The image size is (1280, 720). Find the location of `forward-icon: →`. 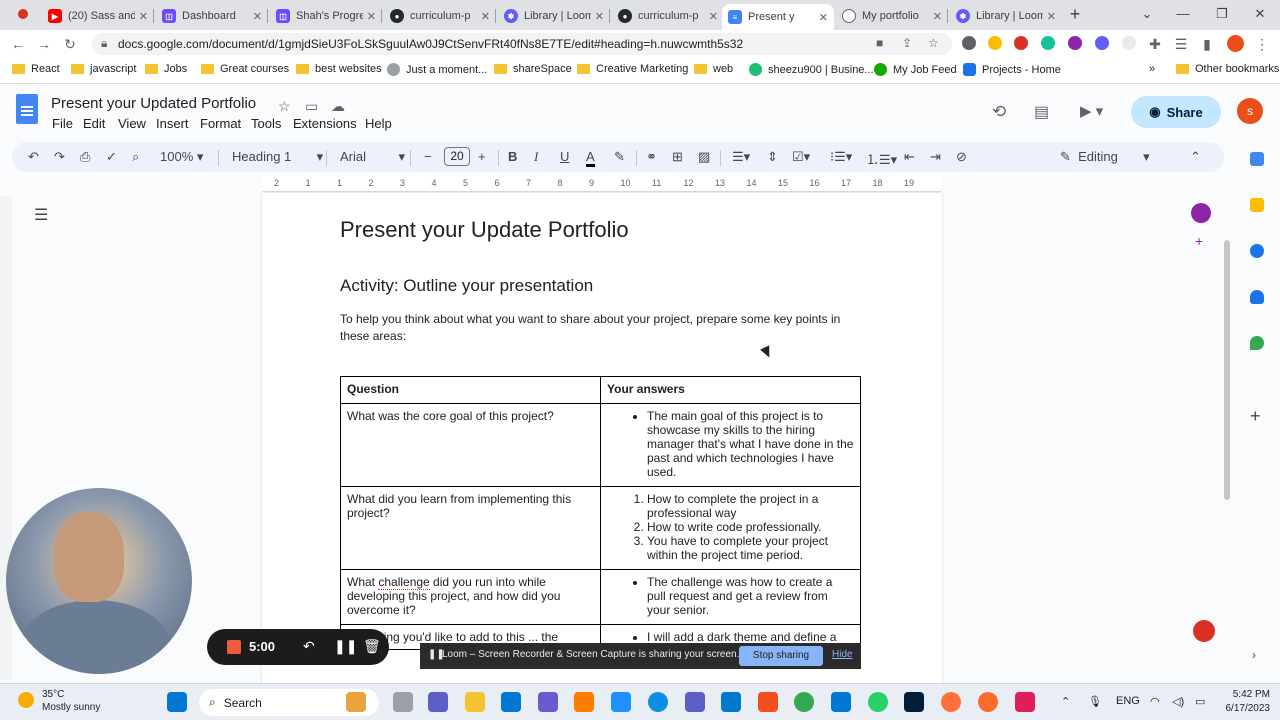

forward-icon: → is located at coordinates (44, 44).